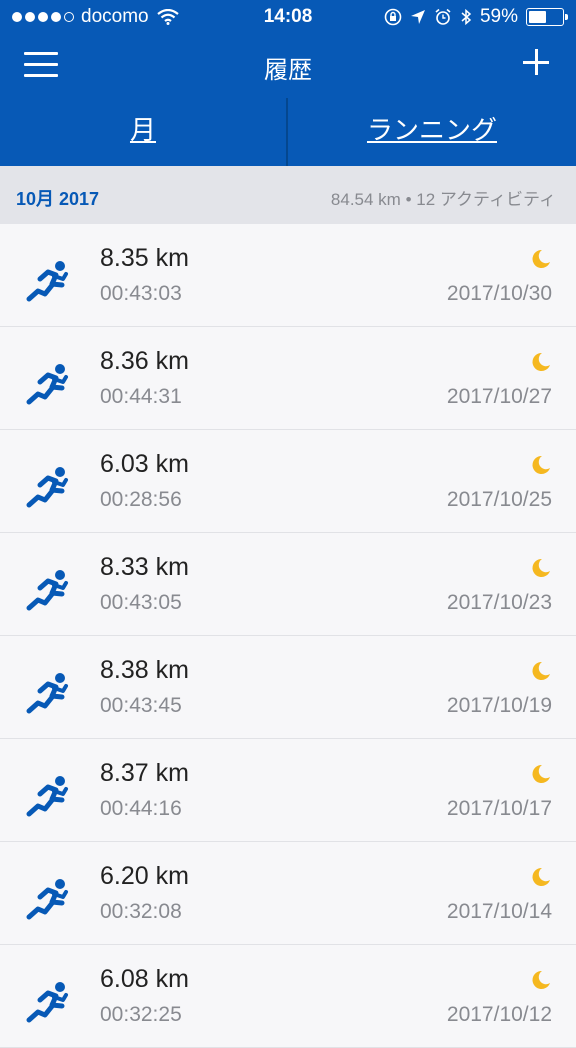 The height and width of the screenshot is (1048, 576). I want to click on status-bar: docomo 14:08 59%, so click(288, 17).